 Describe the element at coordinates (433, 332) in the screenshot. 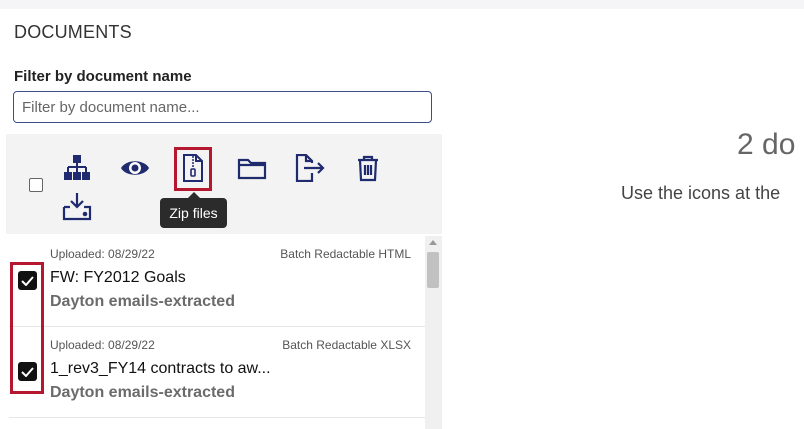

I see `list-scrollbar` at that location.